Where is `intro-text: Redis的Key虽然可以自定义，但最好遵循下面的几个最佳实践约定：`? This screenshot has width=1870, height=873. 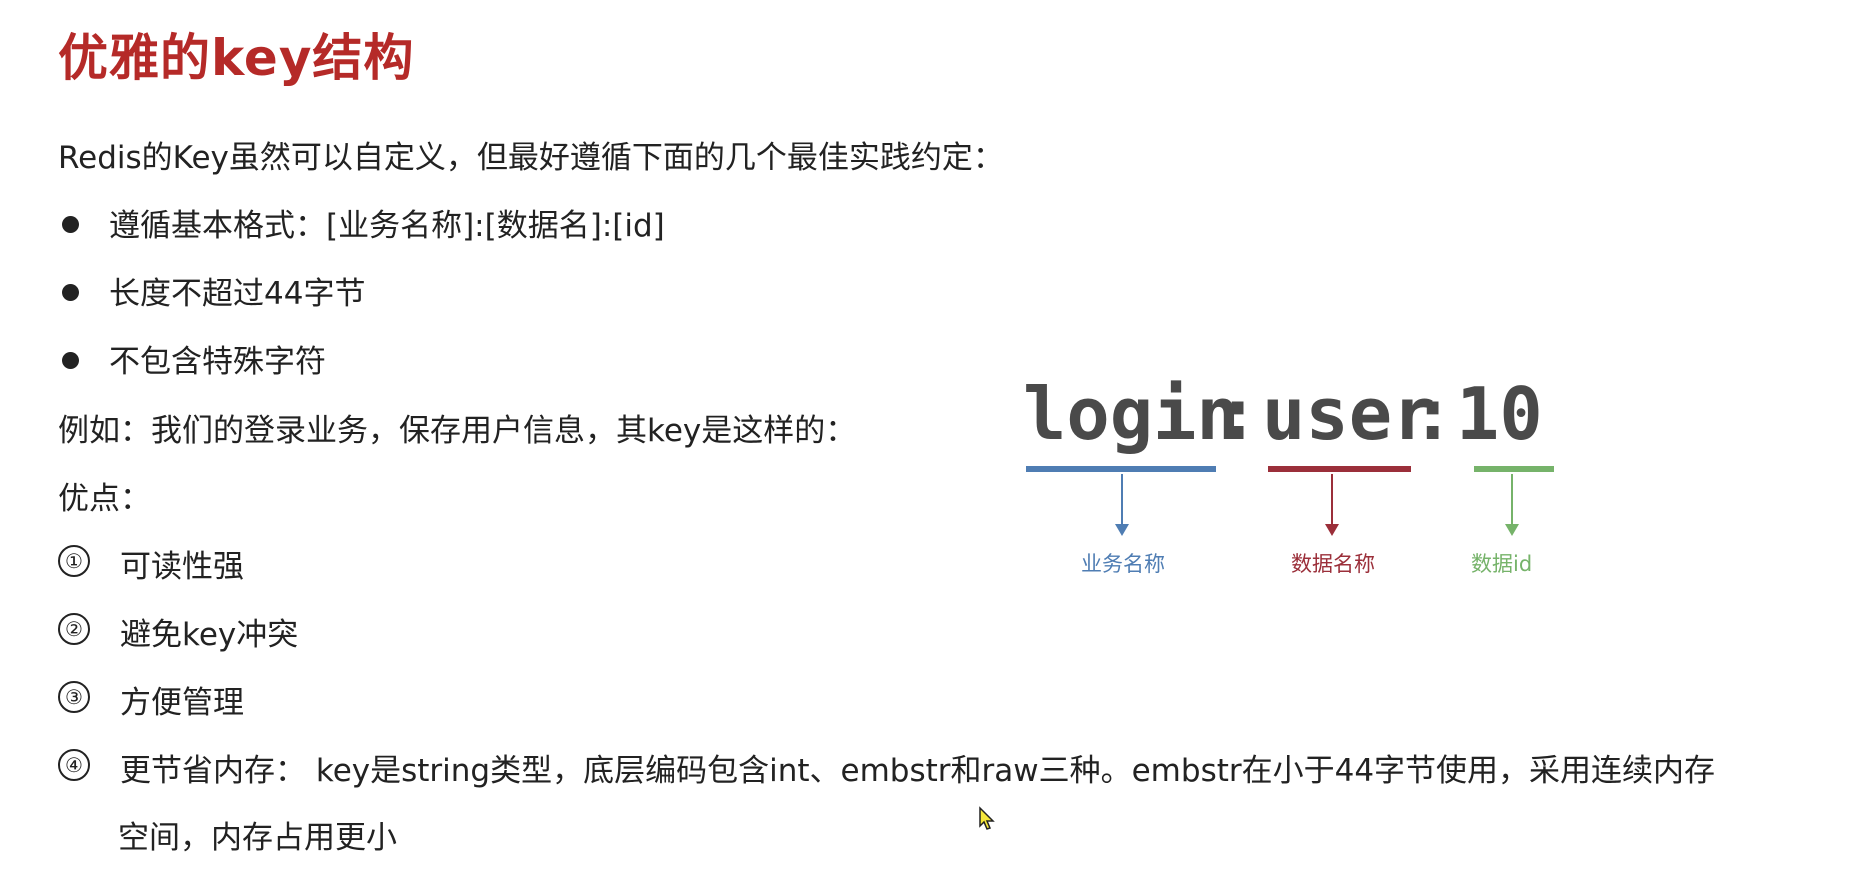 intro-text: Redis的Key虽然可以自定义，但最好遵循下面的几个最佳实践约定： is located at coordinates (531, 158).